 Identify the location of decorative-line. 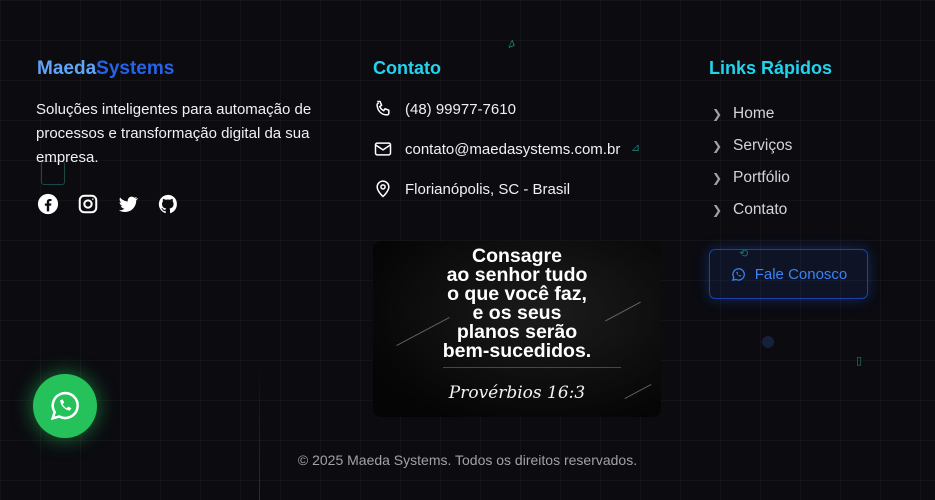
(259, 430).